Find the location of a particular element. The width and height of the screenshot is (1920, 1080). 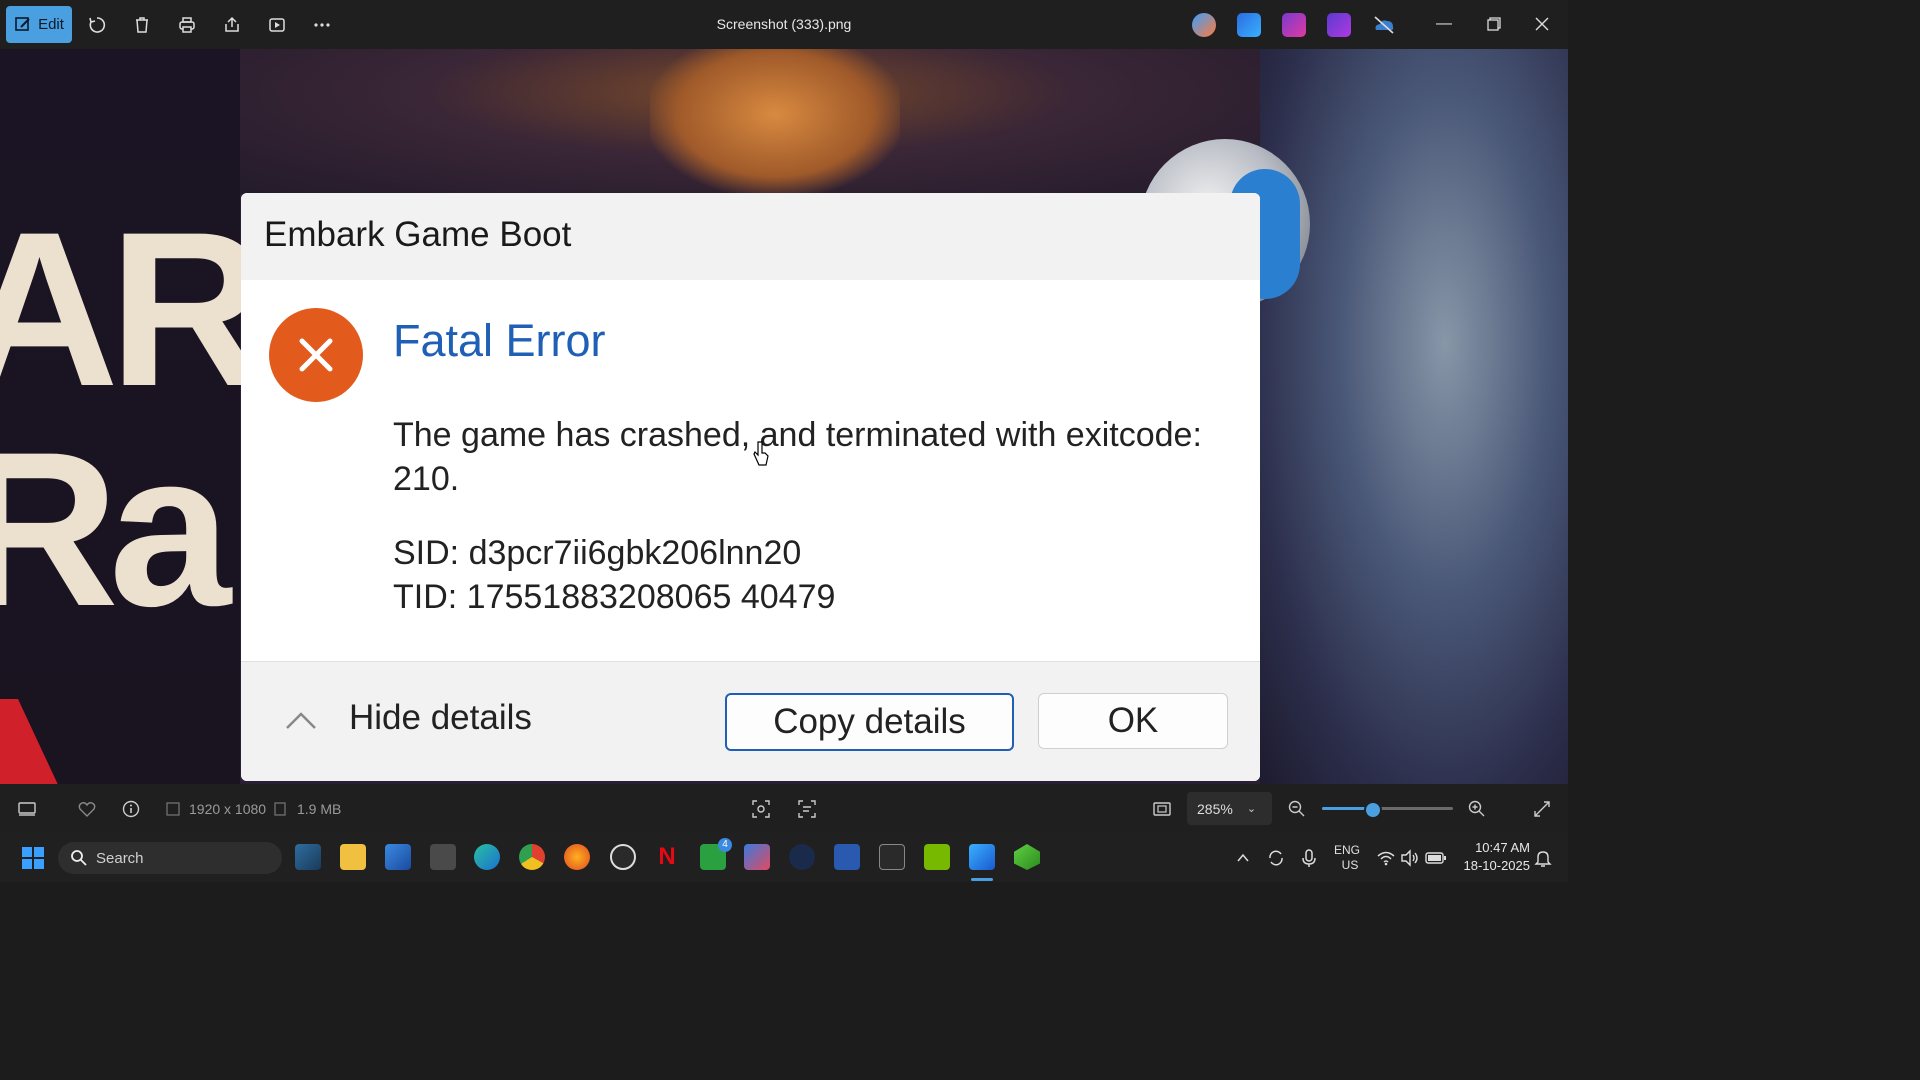

notifications-icon is located at coordinates (1543, 857).